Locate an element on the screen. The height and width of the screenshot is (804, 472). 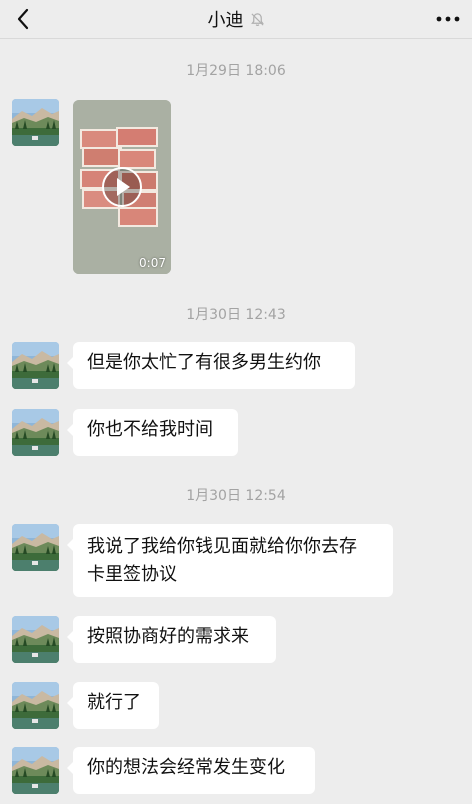
message-bubble: 你也不给我时间 is located at coordinates (152, 432).